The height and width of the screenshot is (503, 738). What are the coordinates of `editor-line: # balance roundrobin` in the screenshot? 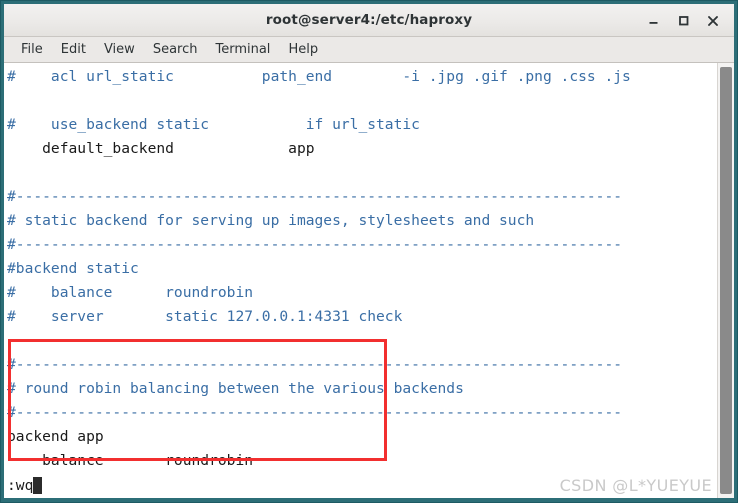 It's located at (130, 292).